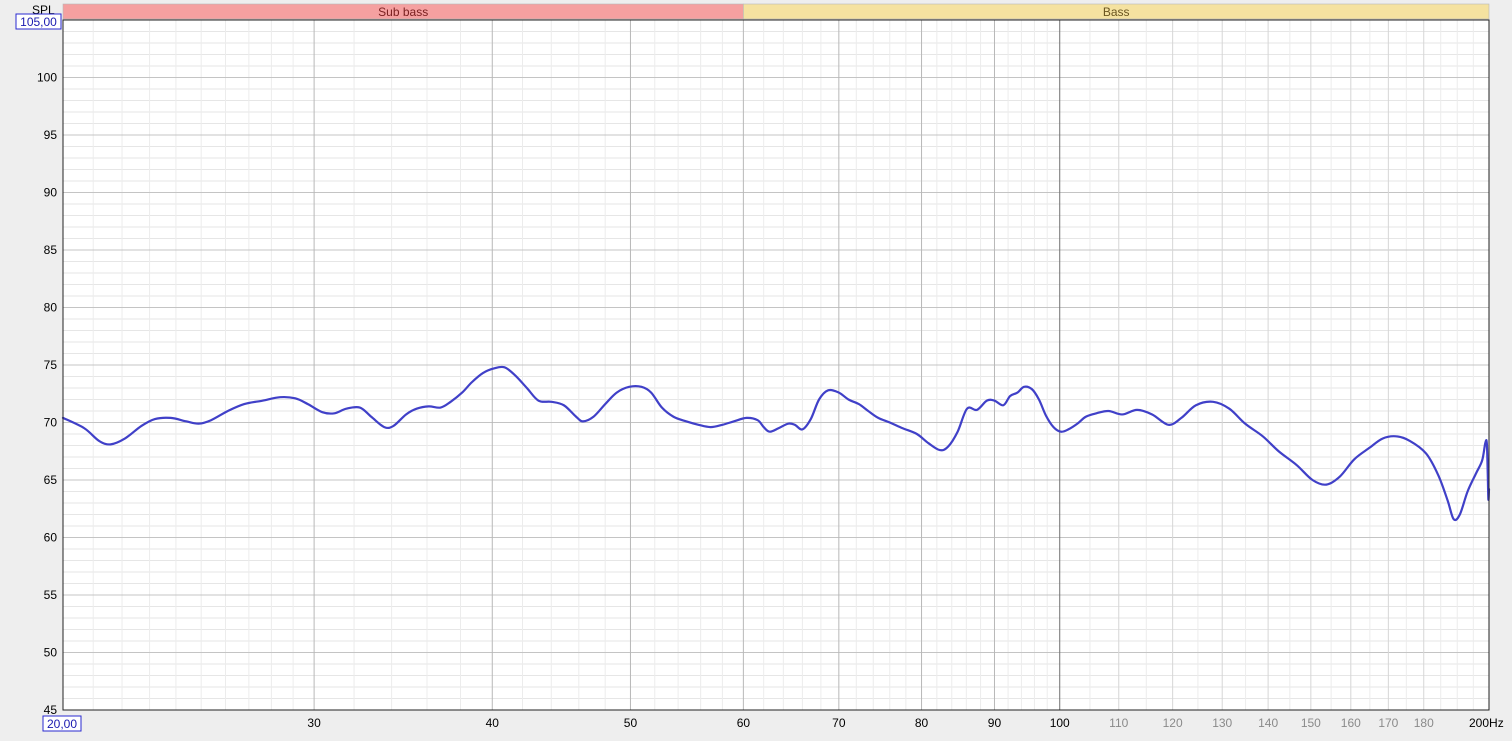 The image size is (1512, 741). Describe the element at coordinates (1116, 12) in the screenshot. I see `band-label-1: Bass` at that location.